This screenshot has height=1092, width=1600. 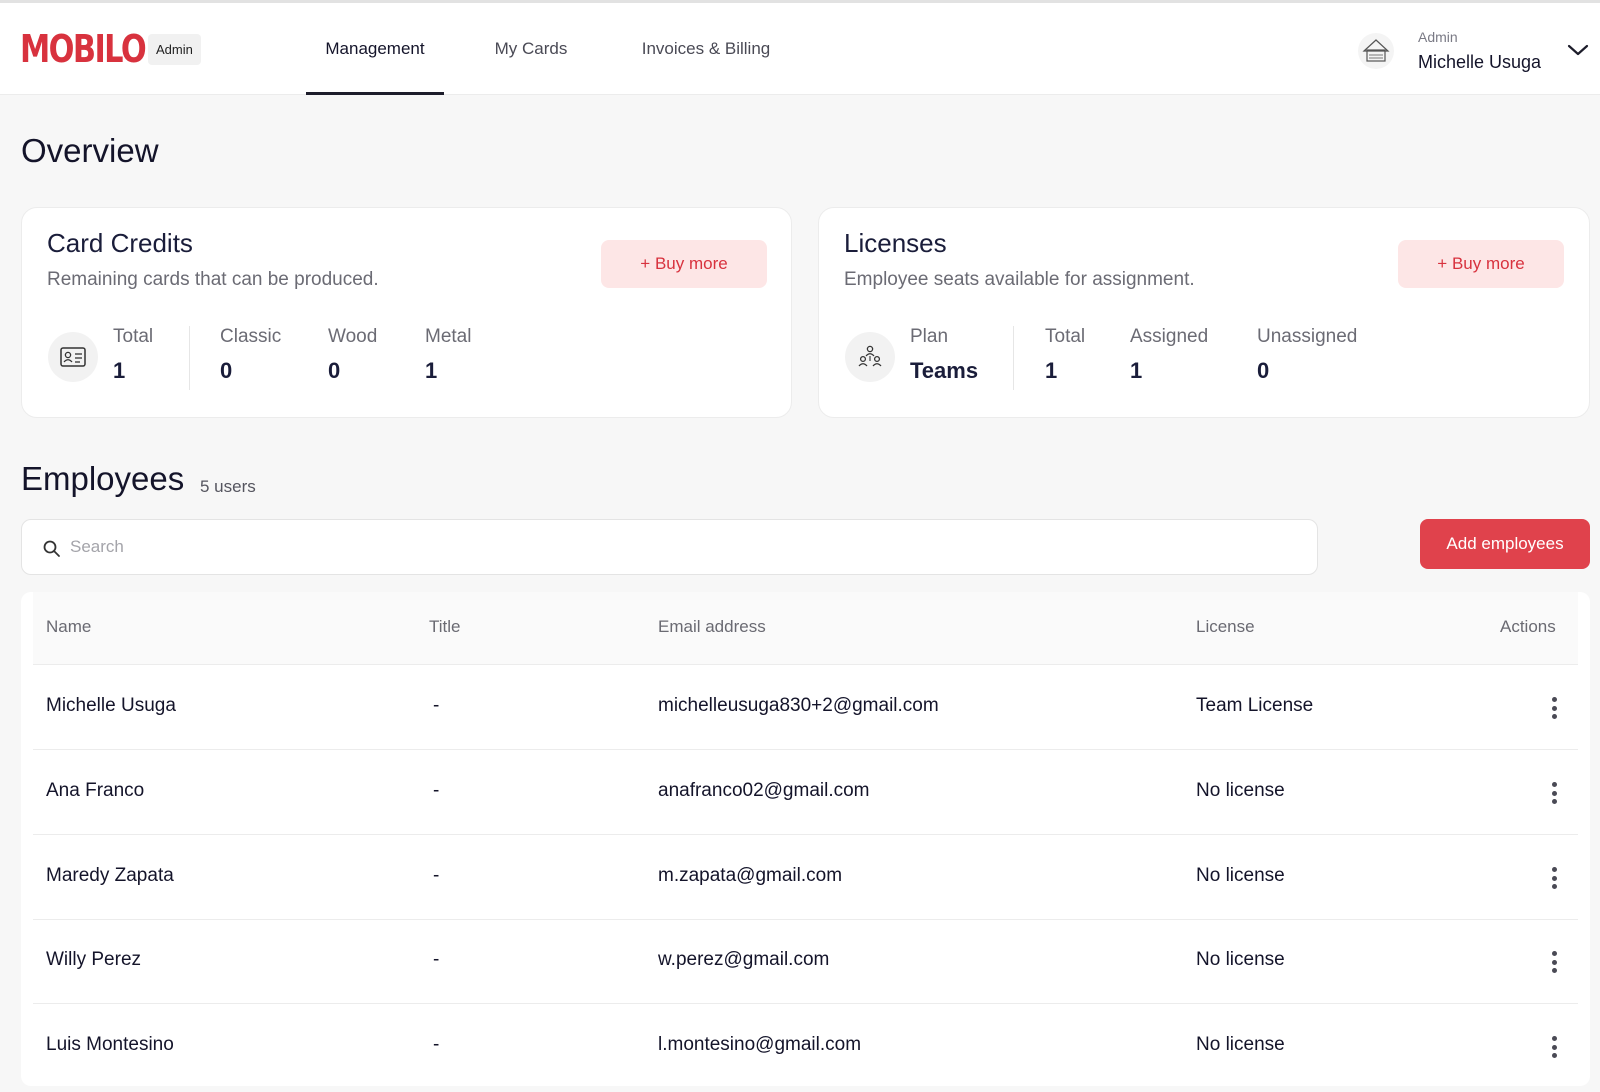 I want to click on search-box, so click(x=669, y=547).